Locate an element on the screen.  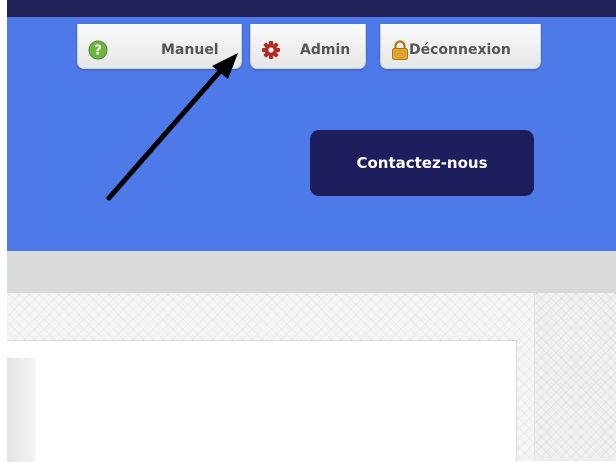
contact-us-label: Contactez-nous is located at coordinates (422, 163).